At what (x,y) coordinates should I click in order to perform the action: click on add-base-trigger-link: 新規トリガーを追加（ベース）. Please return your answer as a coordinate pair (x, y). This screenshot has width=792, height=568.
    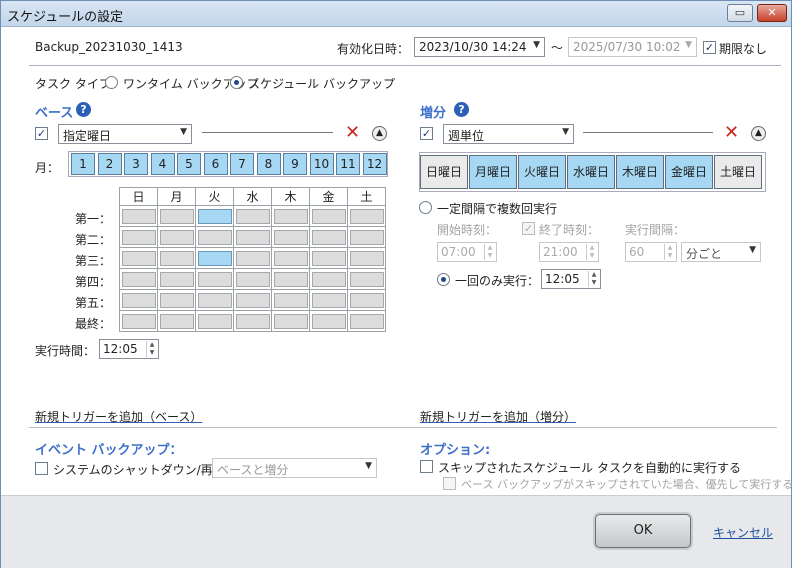
    Looking at the image, I should click on (118, 416).